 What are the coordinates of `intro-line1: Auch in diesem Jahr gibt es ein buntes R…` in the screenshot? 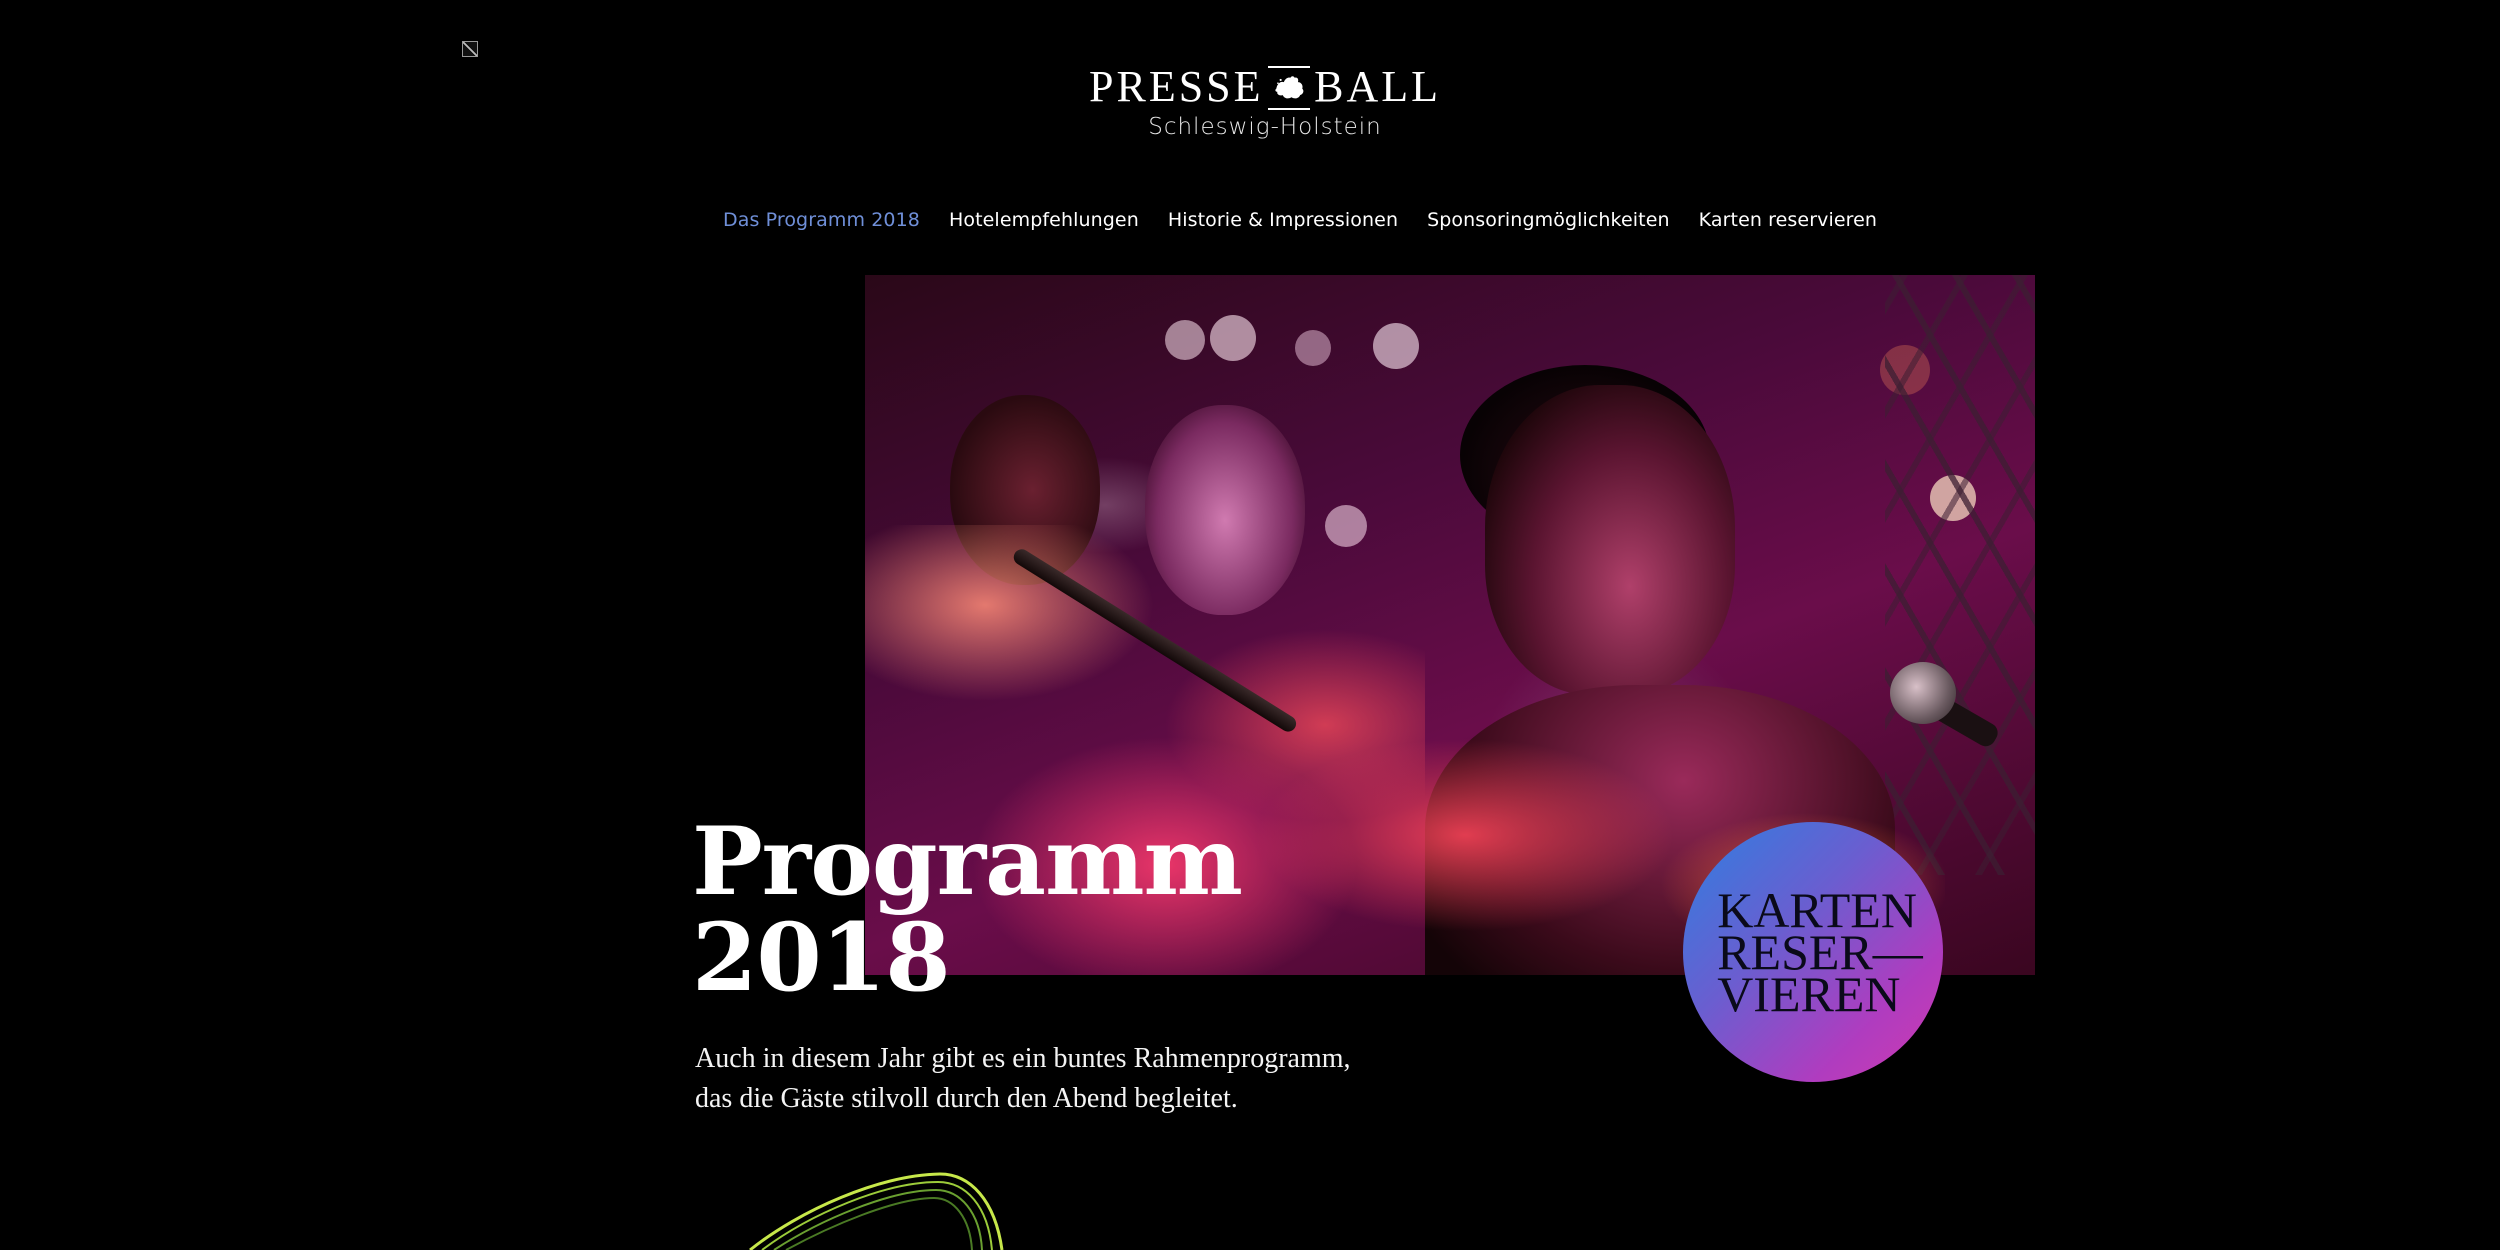 It's located at (1023, 1058).